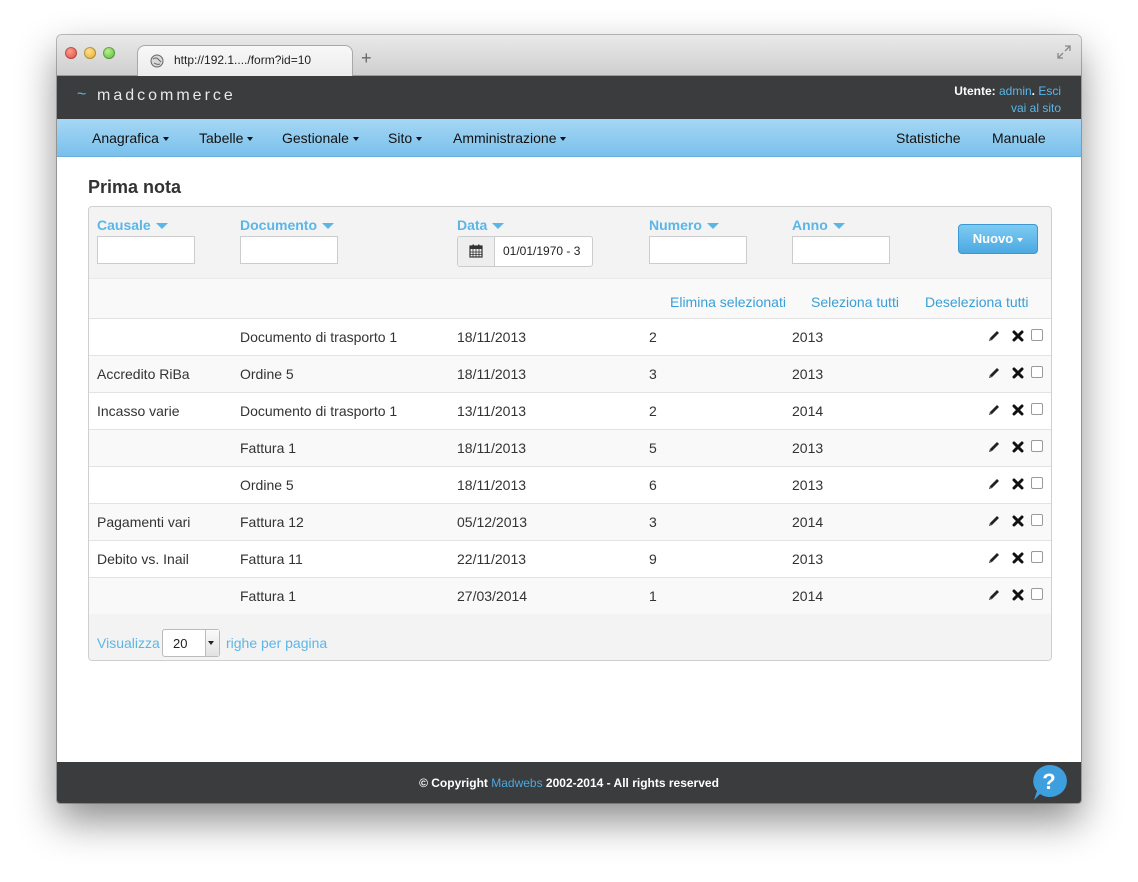 Image resolution: width=1138 pixels, height=882 pixels. What do you see at coordinates (570, 484) in the screenshot?
I see `table-row: Ordine 5 18/11/2013 6 2013` at bounding box center [570, 484].